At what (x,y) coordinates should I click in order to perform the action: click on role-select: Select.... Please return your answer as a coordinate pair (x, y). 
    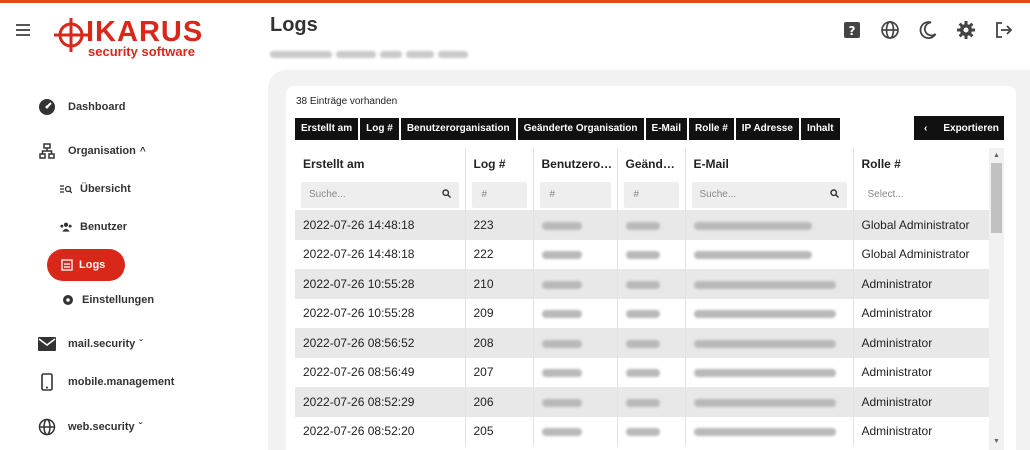
    Looking at the image, I should click on (921, 194).